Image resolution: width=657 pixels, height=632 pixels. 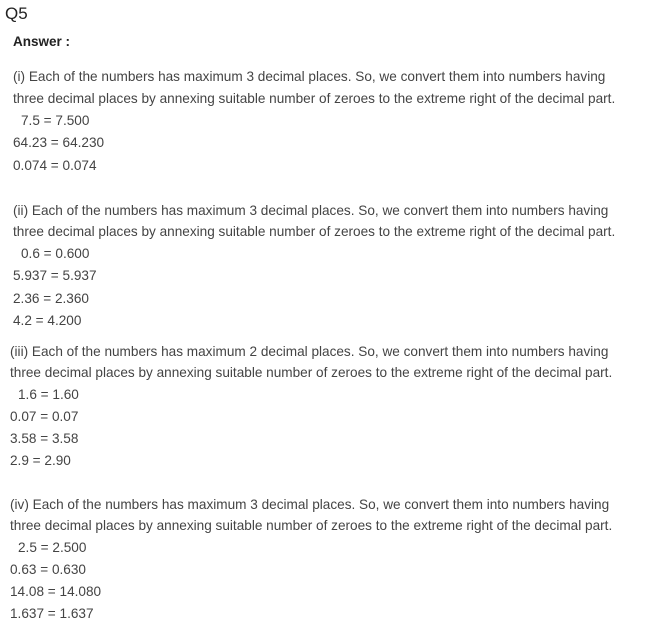 I want to click on section-i-equation-3: 0.074 = 0.074, so click(x=55, y=165).